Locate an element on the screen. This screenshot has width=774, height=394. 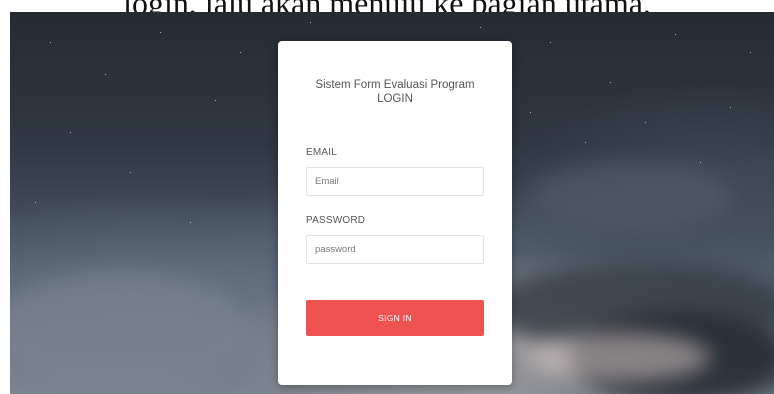
password-label: PASSWORD is located at coordinates (336, 220).